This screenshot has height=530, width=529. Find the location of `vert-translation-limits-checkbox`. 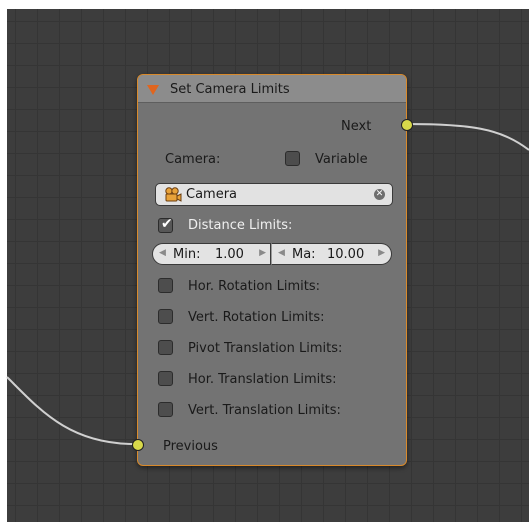

vert-translation-limits-checkbox is located at coordinates (165, 409).